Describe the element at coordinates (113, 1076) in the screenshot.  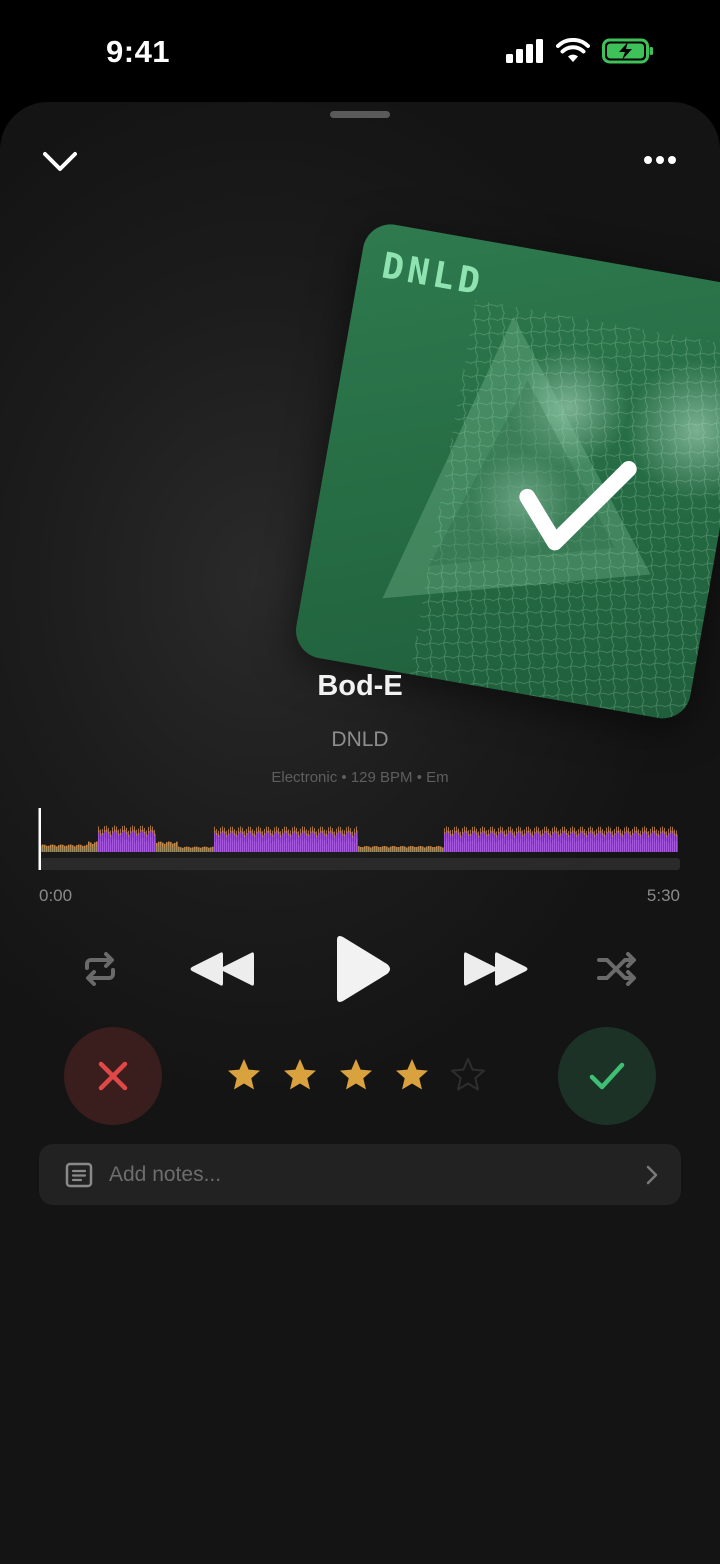
I see `reject-button` at that location.